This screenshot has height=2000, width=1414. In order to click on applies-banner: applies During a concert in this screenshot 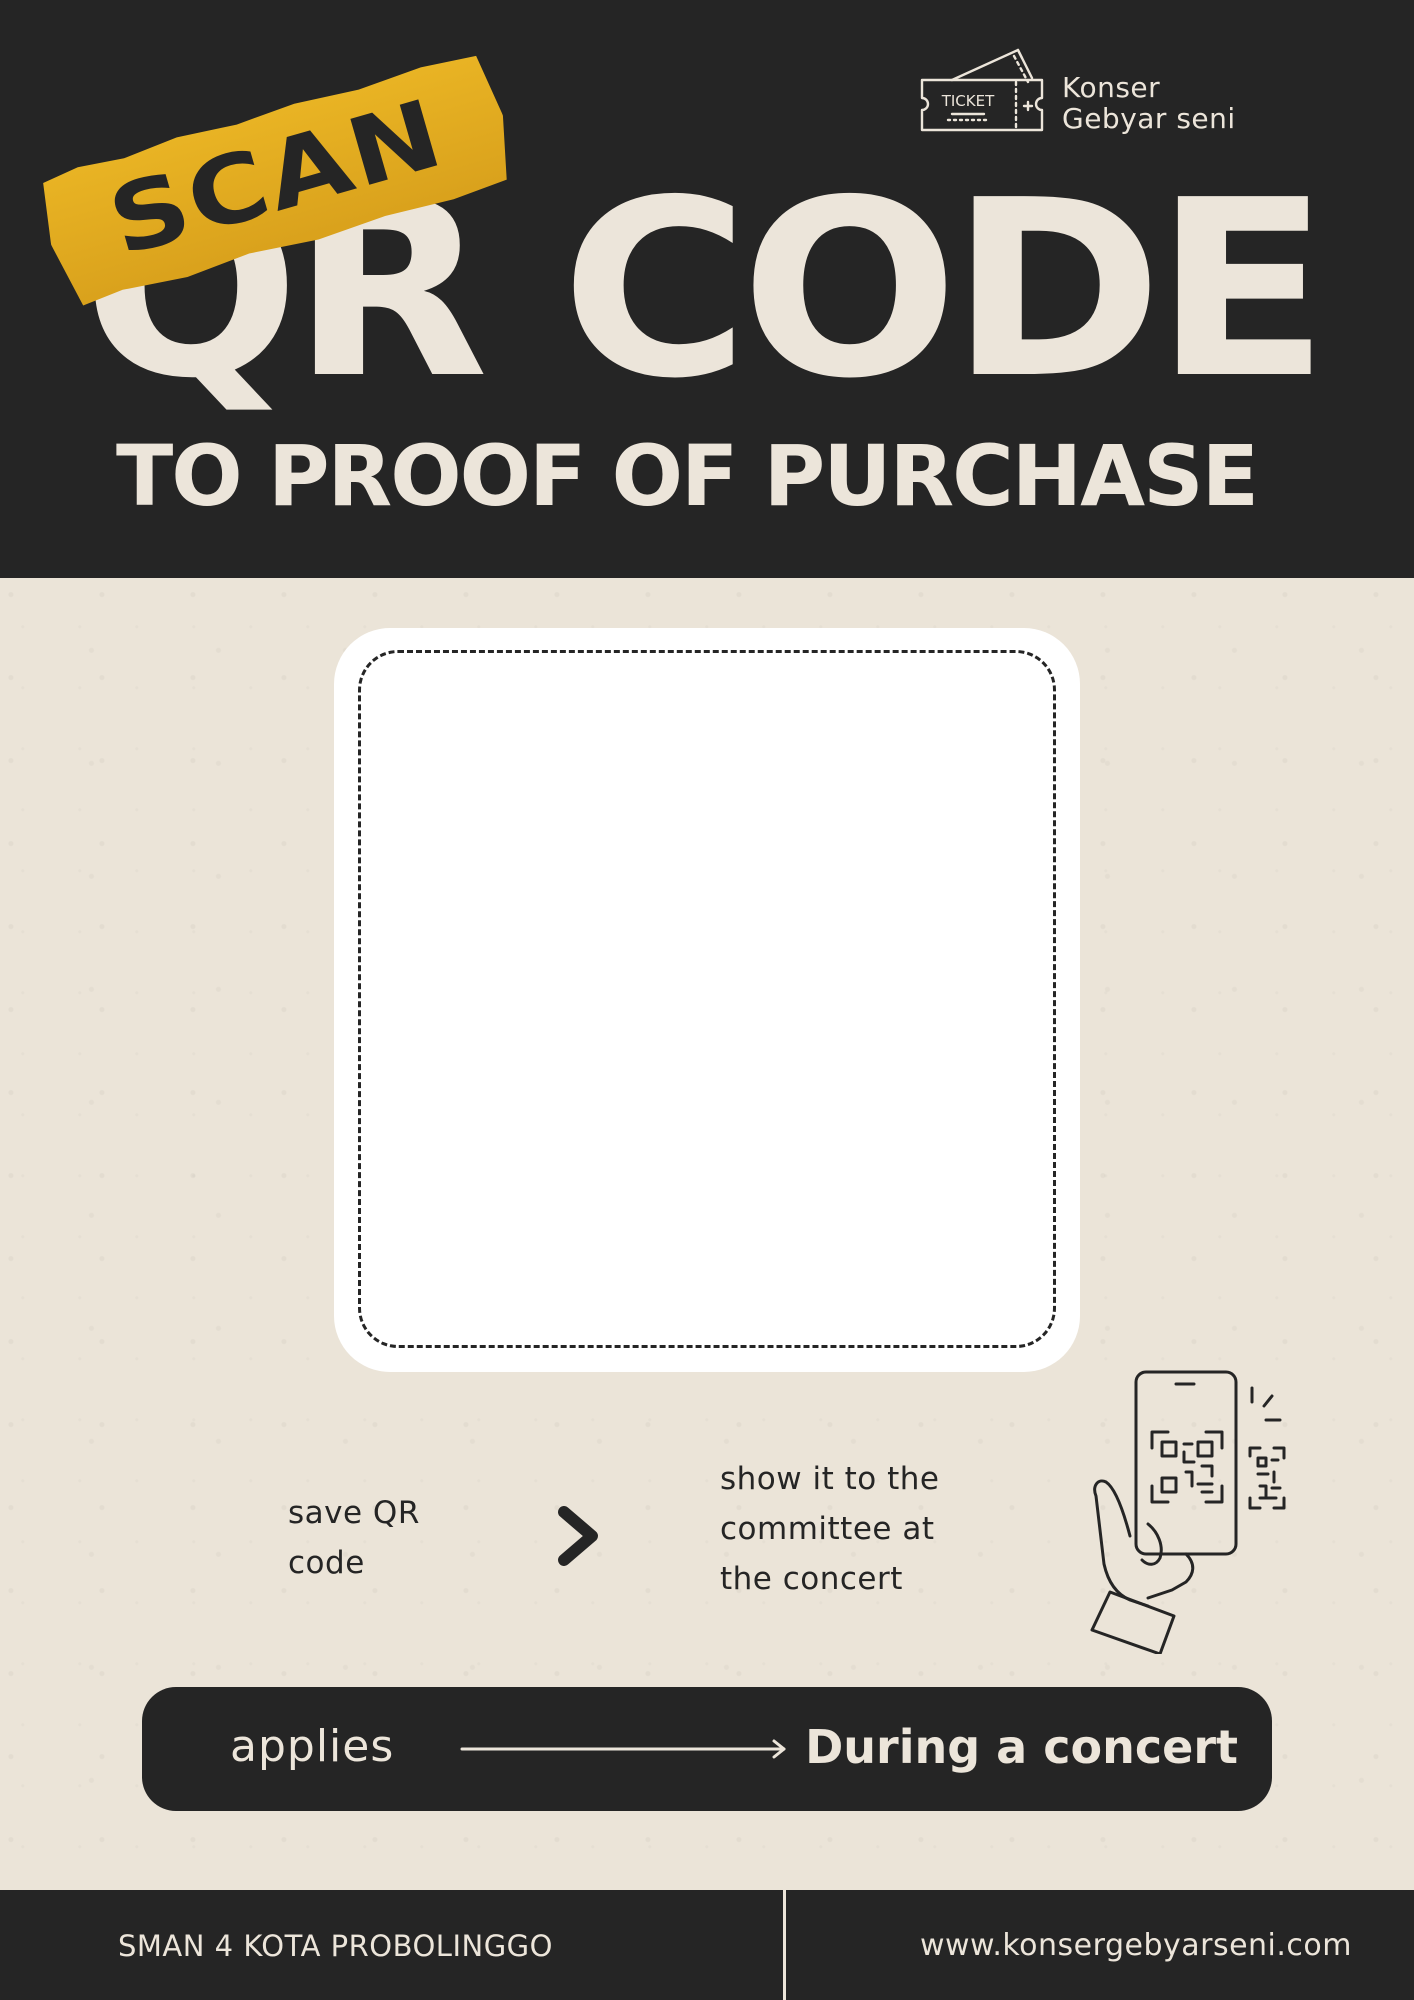, I will do `click(707, 1749)`.